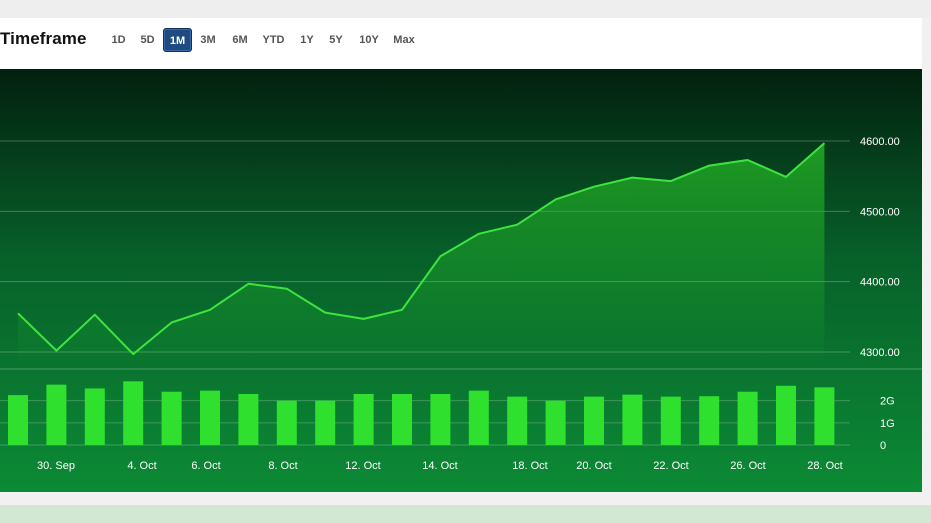  Describe the element at coordinates (880, 212) in the screenshot. I see `y-tick-label: 4500.00` at that location.